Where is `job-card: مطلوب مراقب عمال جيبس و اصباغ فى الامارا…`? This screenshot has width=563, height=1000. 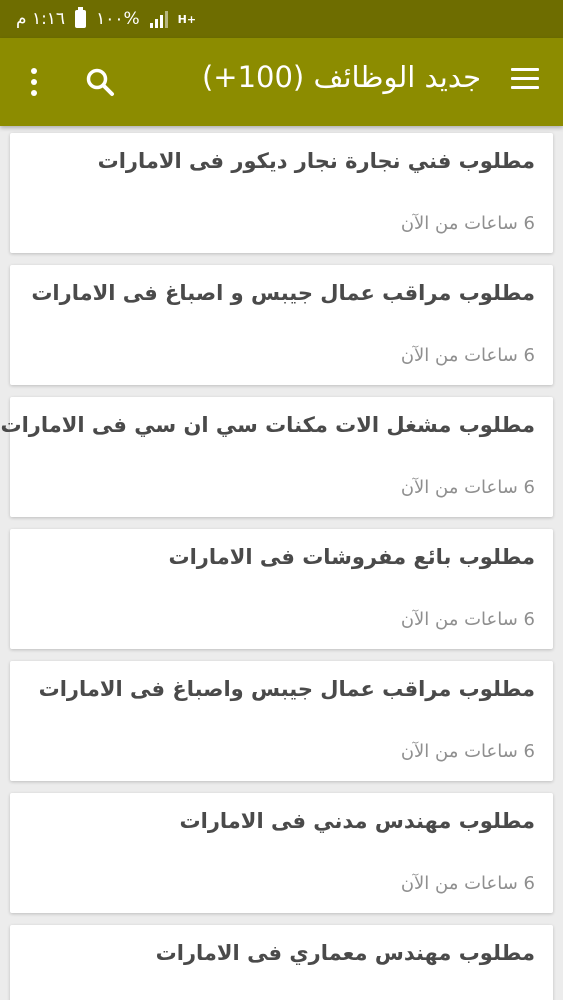
job-card: مطلوب مراقب عمال جيبس و اصباغ فى الامارا… is located at coordinates (281, 325).